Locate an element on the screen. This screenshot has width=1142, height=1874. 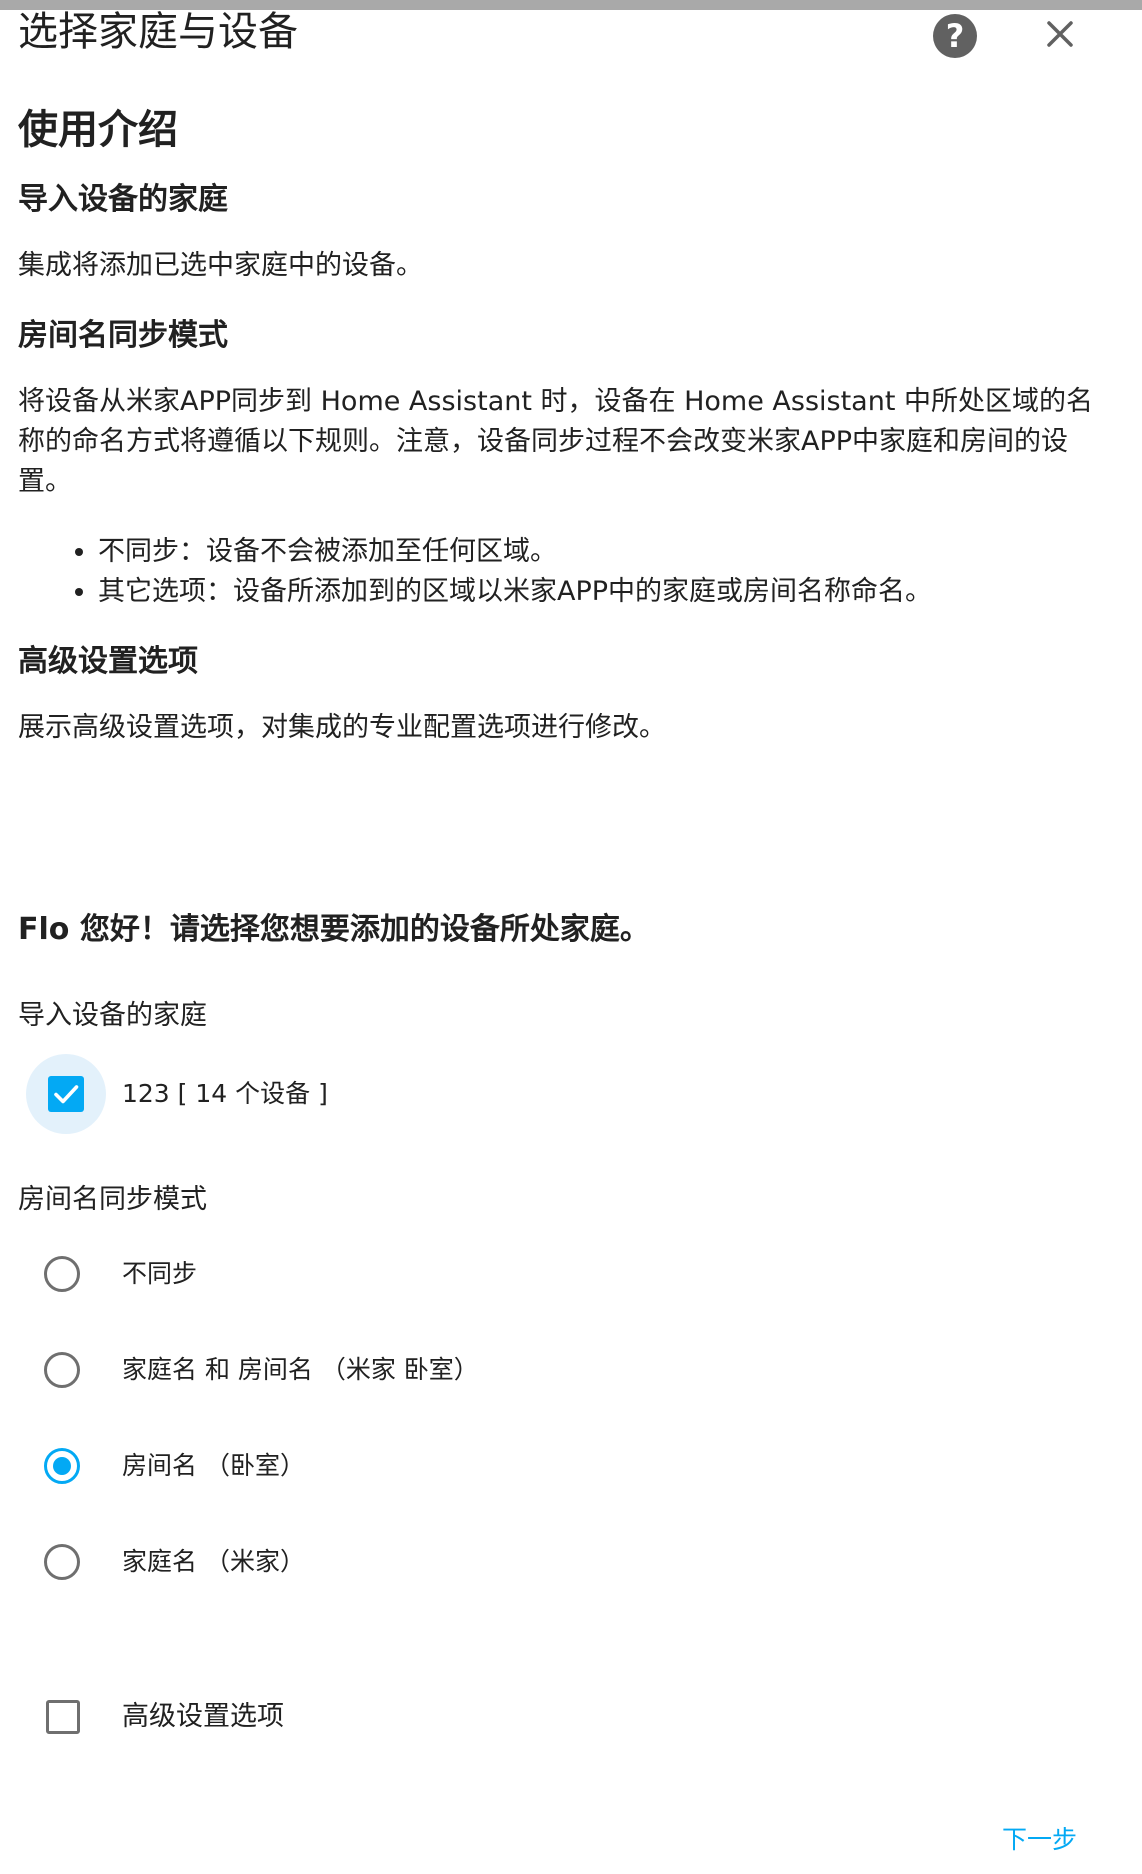
help-icon: ? is located at coordinates (955, 36).